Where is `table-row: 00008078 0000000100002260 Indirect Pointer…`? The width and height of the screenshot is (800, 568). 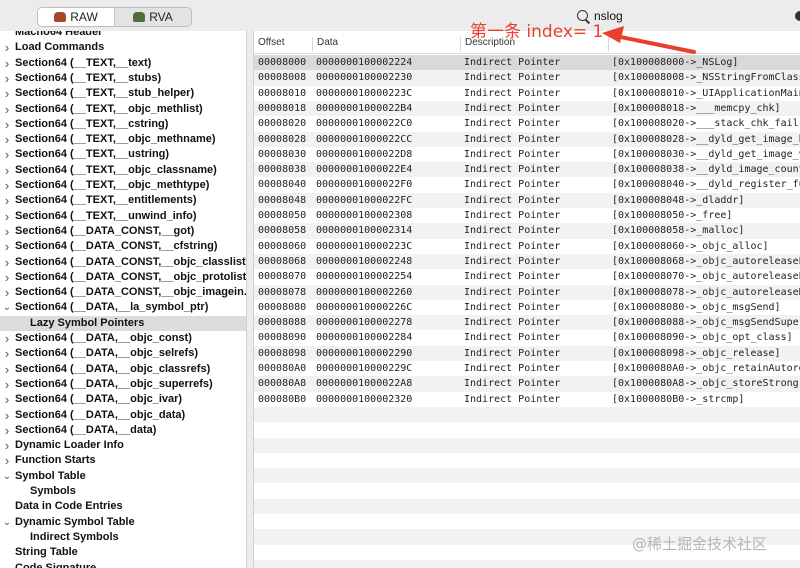
table-row: 00008078 0000000100002260 Indirect Pointer… is located at coordinates (527, 292).